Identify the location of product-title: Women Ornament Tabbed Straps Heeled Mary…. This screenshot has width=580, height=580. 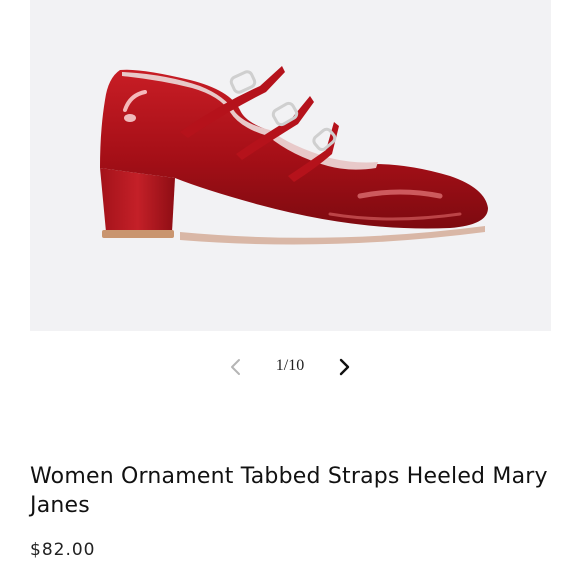
(289, 491).